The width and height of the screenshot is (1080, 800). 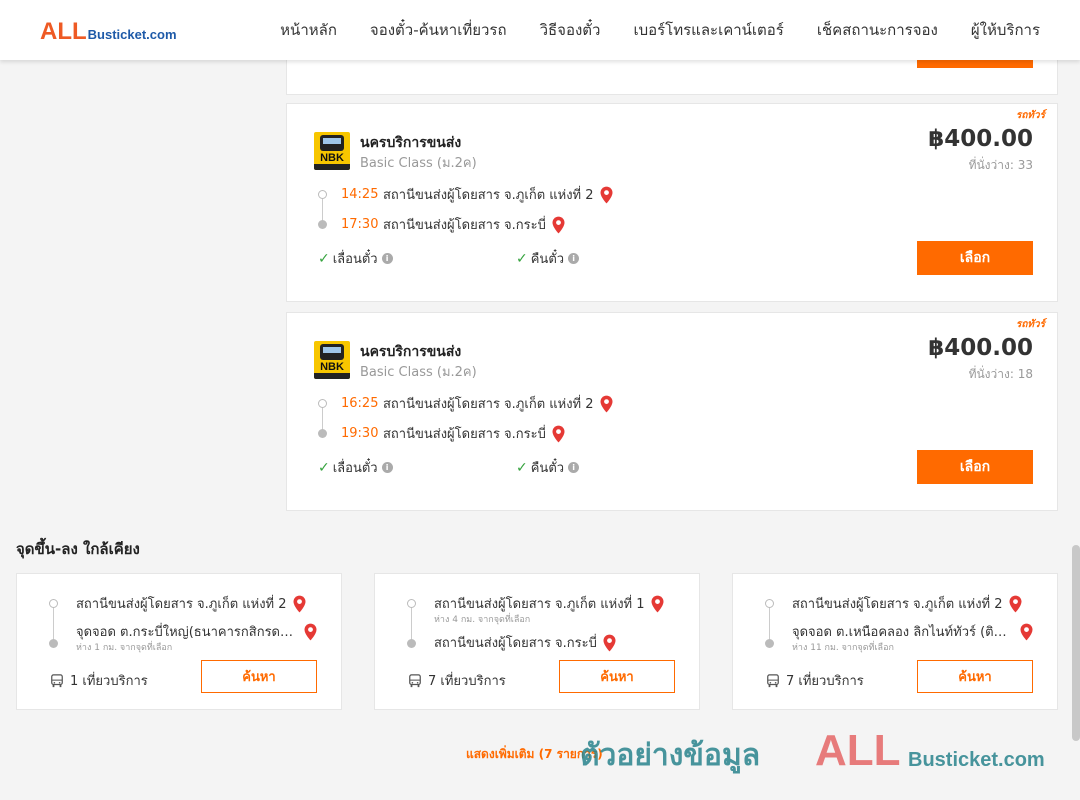 What do you see at coordinates (99, 680) in the screenshot?
I see `trip-count: 1 เที่ยวบริการ` at bounding box center [99, 680].